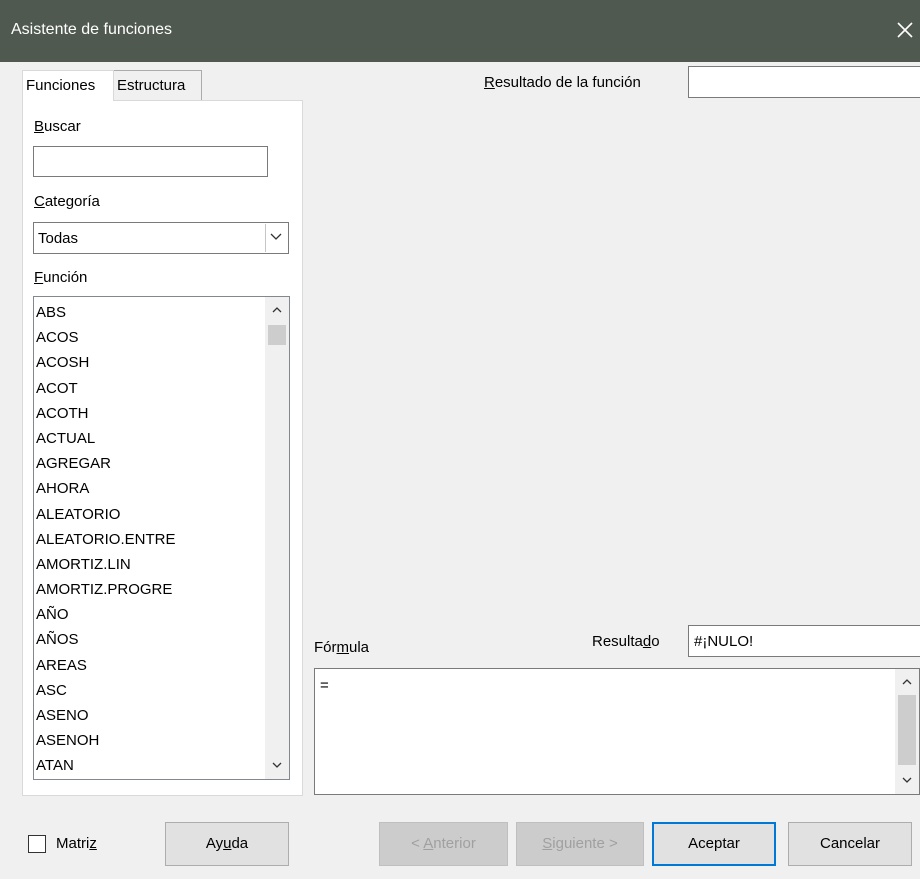  What do you see at coordinates (105, 337) in the screenshot?
I see `function-list-item: ACOS` at bounding box center [105, 337].